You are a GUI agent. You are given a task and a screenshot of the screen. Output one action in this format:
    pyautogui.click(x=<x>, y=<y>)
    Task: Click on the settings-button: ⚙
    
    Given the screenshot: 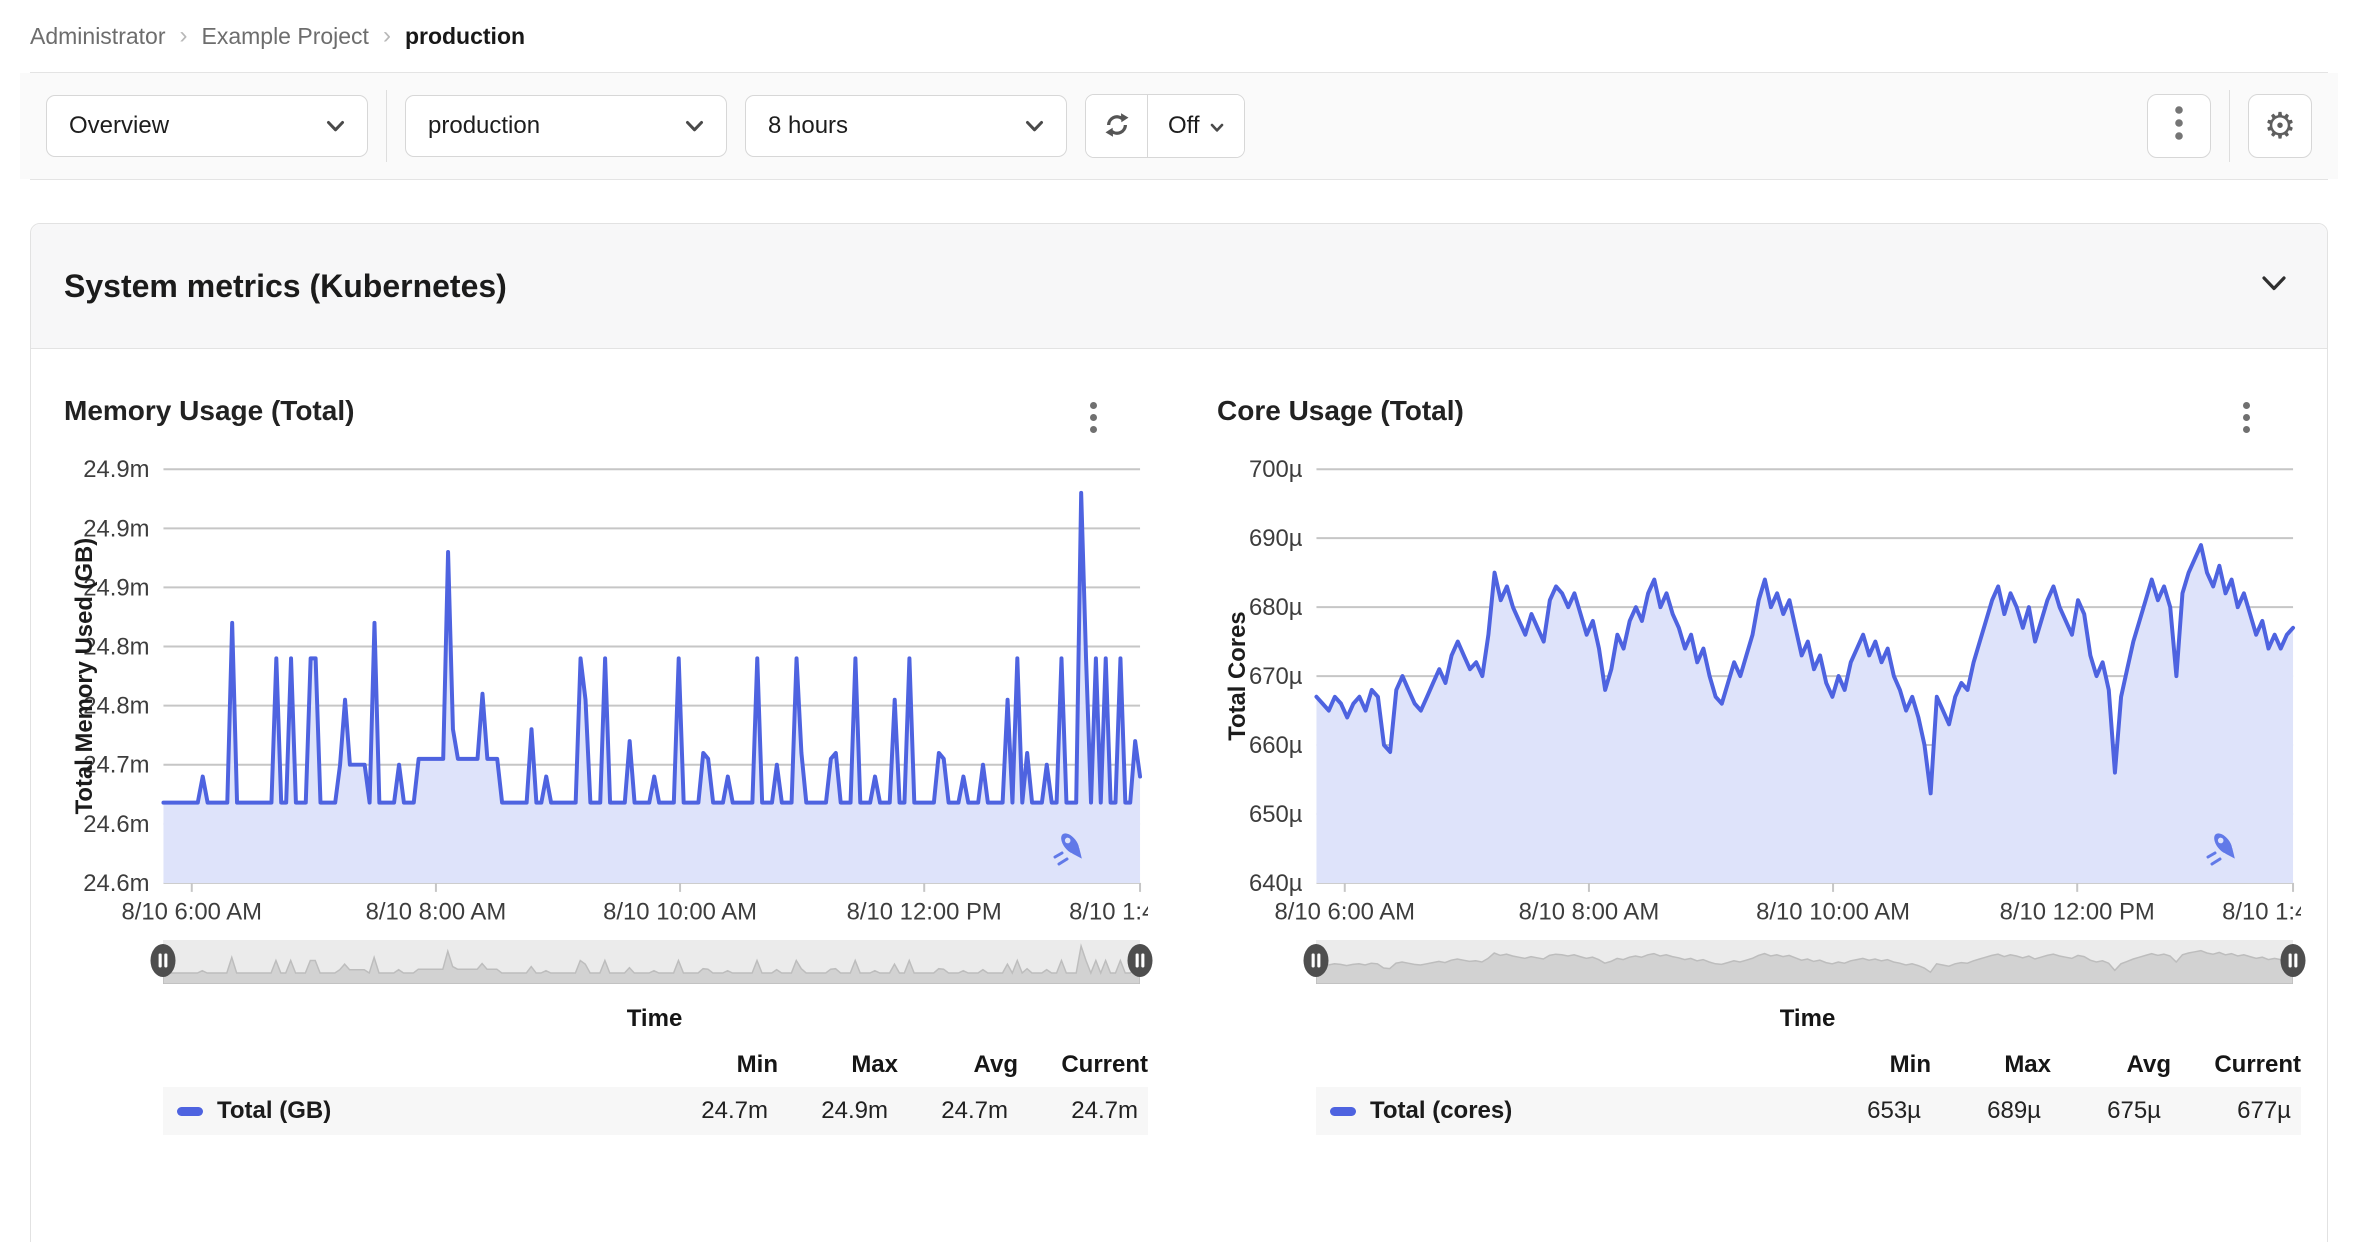 What is the action you would take?
    pyautogui.click(x=2280, y=126)
    